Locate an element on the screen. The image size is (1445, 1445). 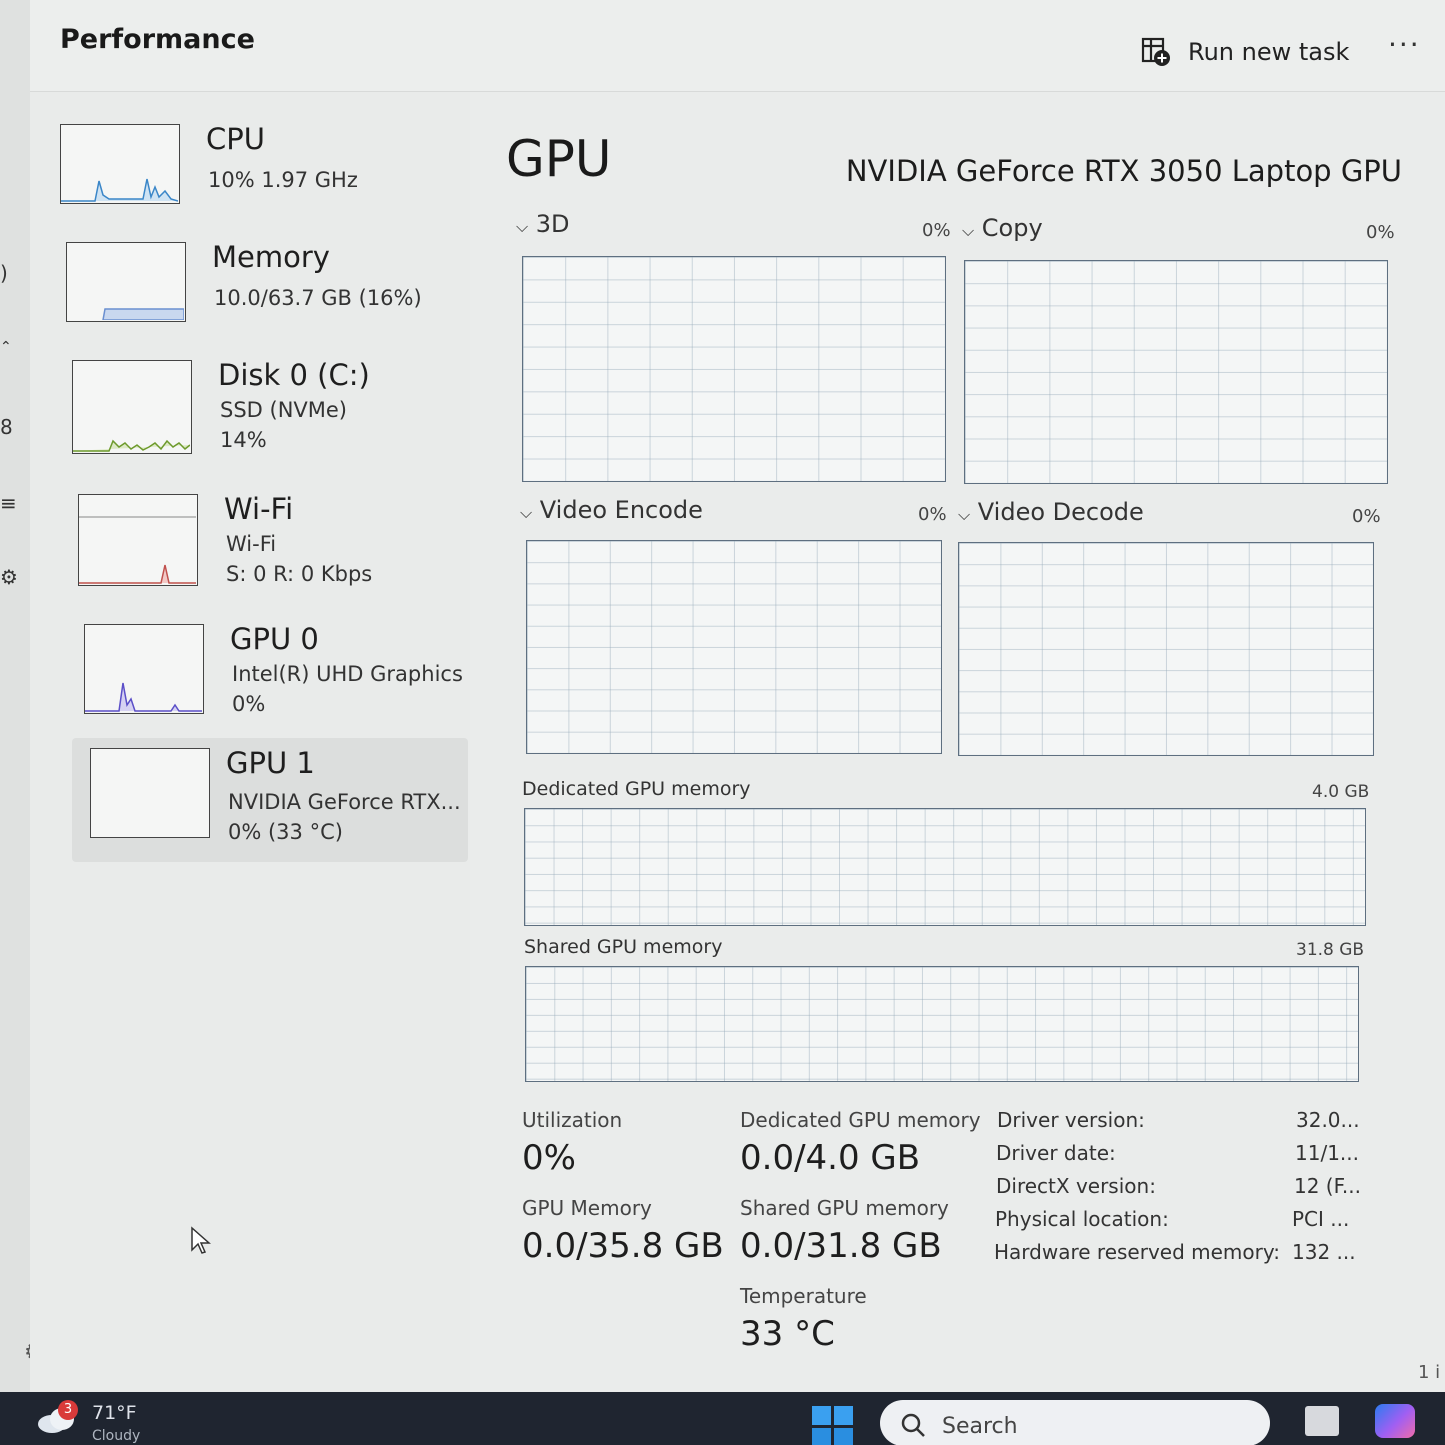
engine-copy-percent: 0% is located at coordinates (1380, 232).